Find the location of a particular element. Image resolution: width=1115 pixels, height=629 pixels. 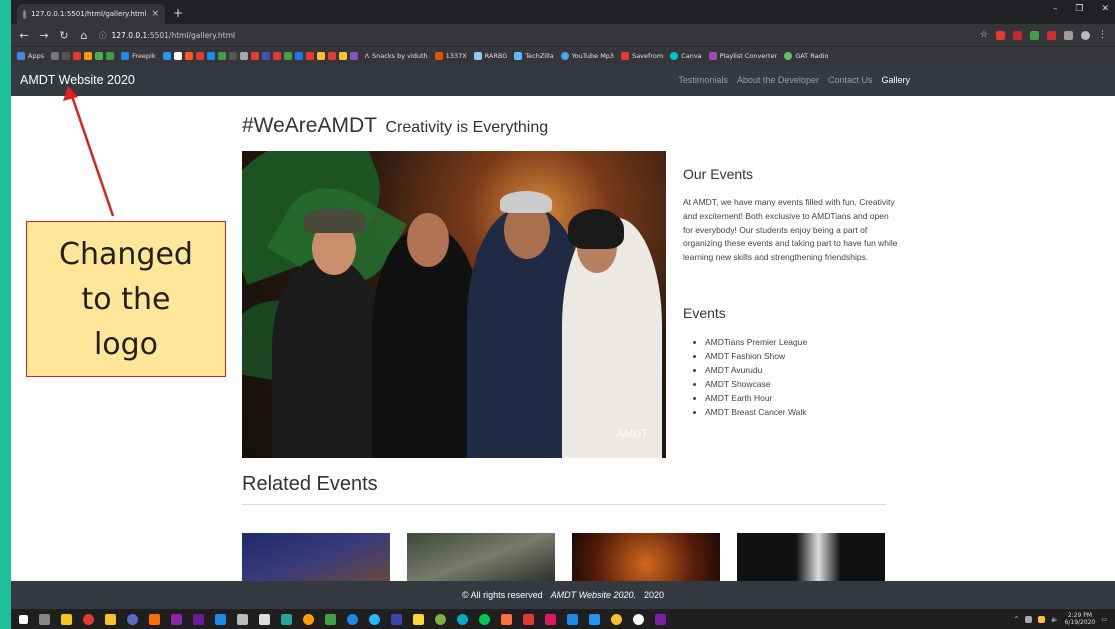

arrow-head is located at coordinates (70, 93).